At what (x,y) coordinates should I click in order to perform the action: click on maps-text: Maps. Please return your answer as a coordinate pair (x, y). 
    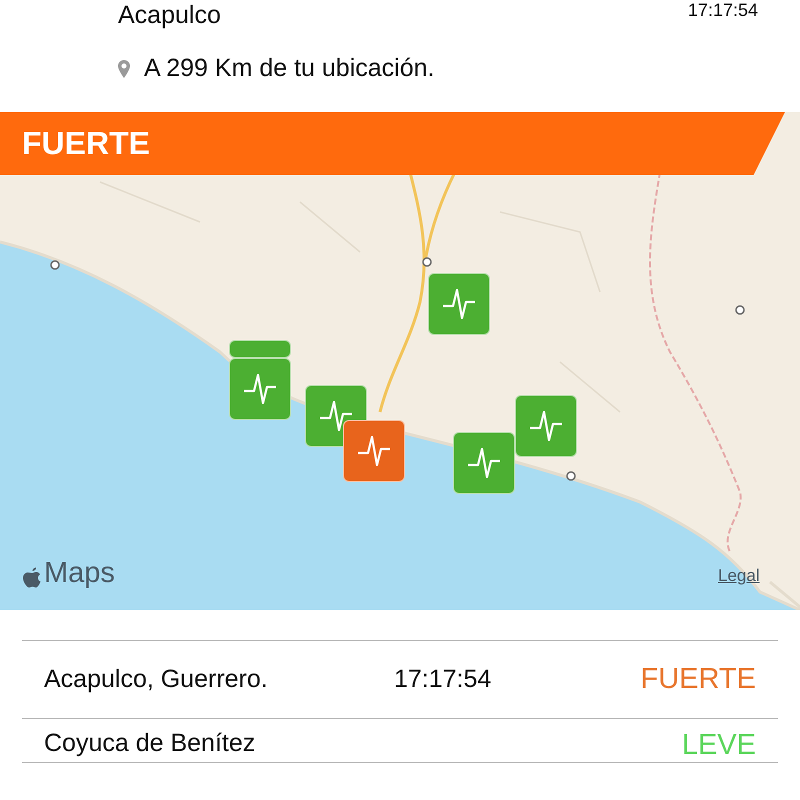
    Looking at the image, I should click on (79, 573).